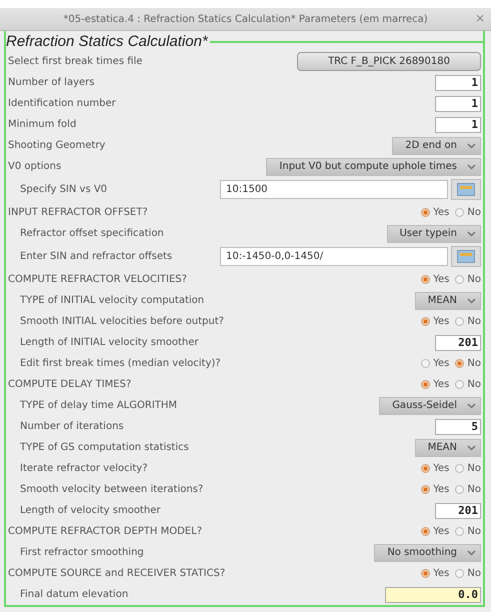 Image resolution: width=491 pixels, height=612 pixels. I want to click on field-label: COMPUTE REFRACTOR VELOCITIES?, so click(97, 279).